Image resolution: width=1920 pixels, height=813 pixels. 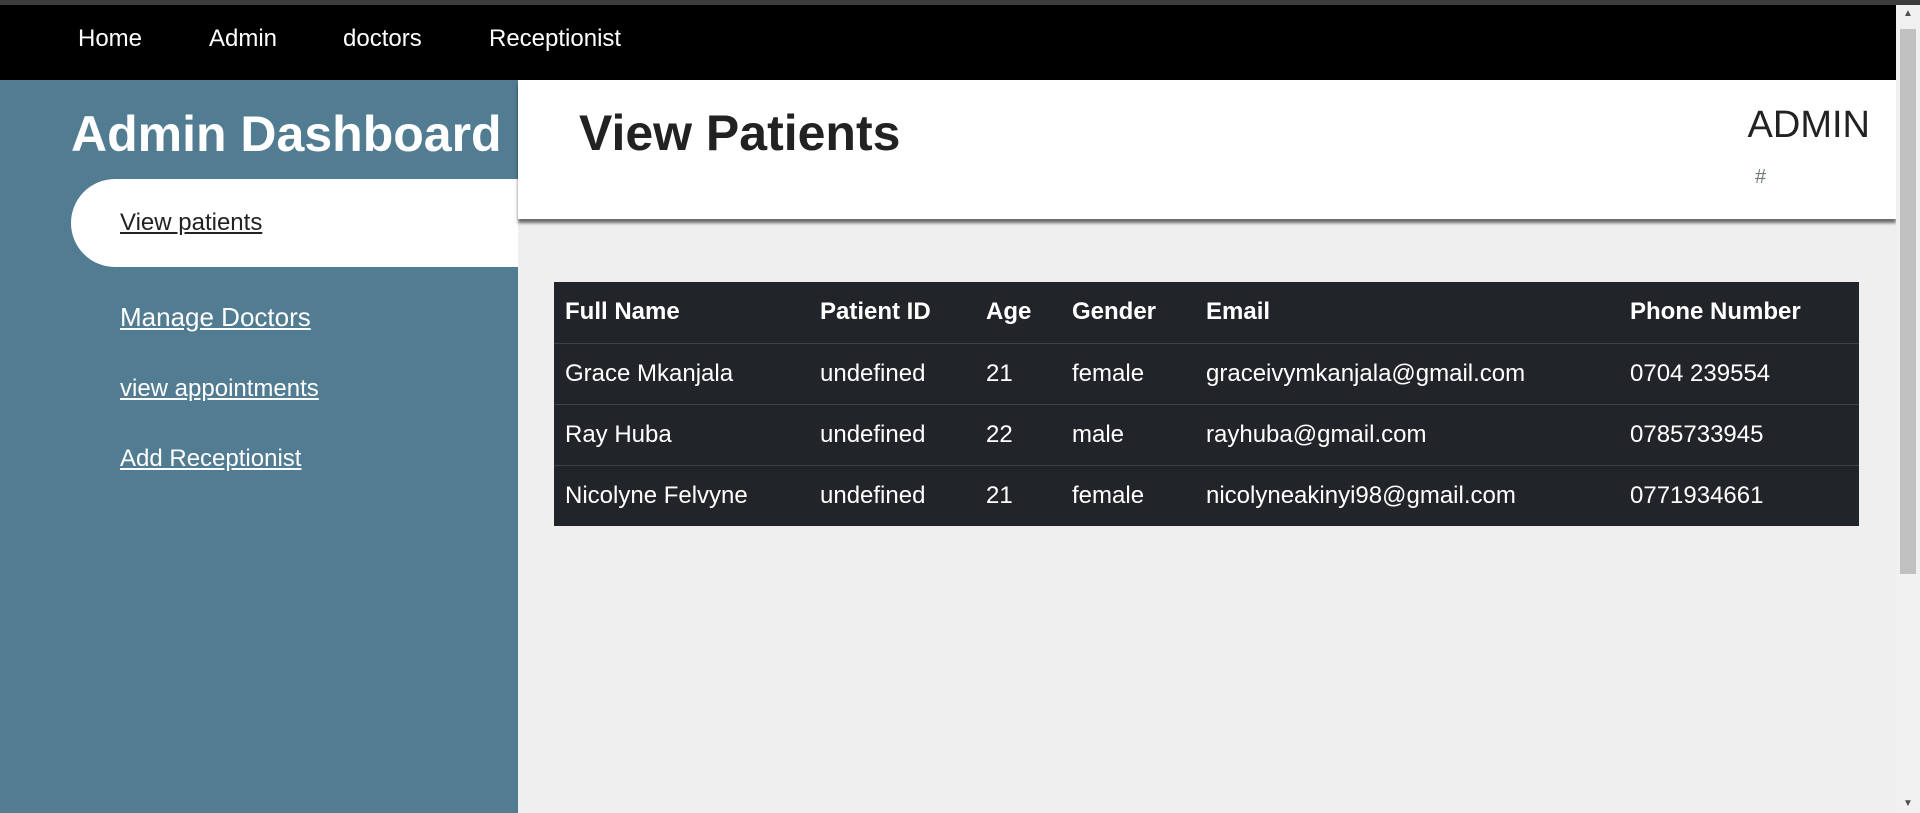 I want to click on cell-full-name: Grace Mkanjala, so click(x=681, y=374).